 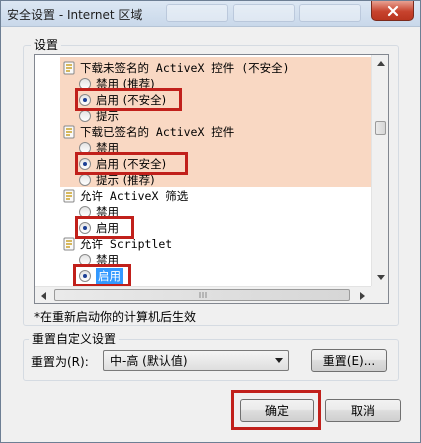 I want to click on reset-group-label: 重置自定义设置, so click(x=74, y=338).